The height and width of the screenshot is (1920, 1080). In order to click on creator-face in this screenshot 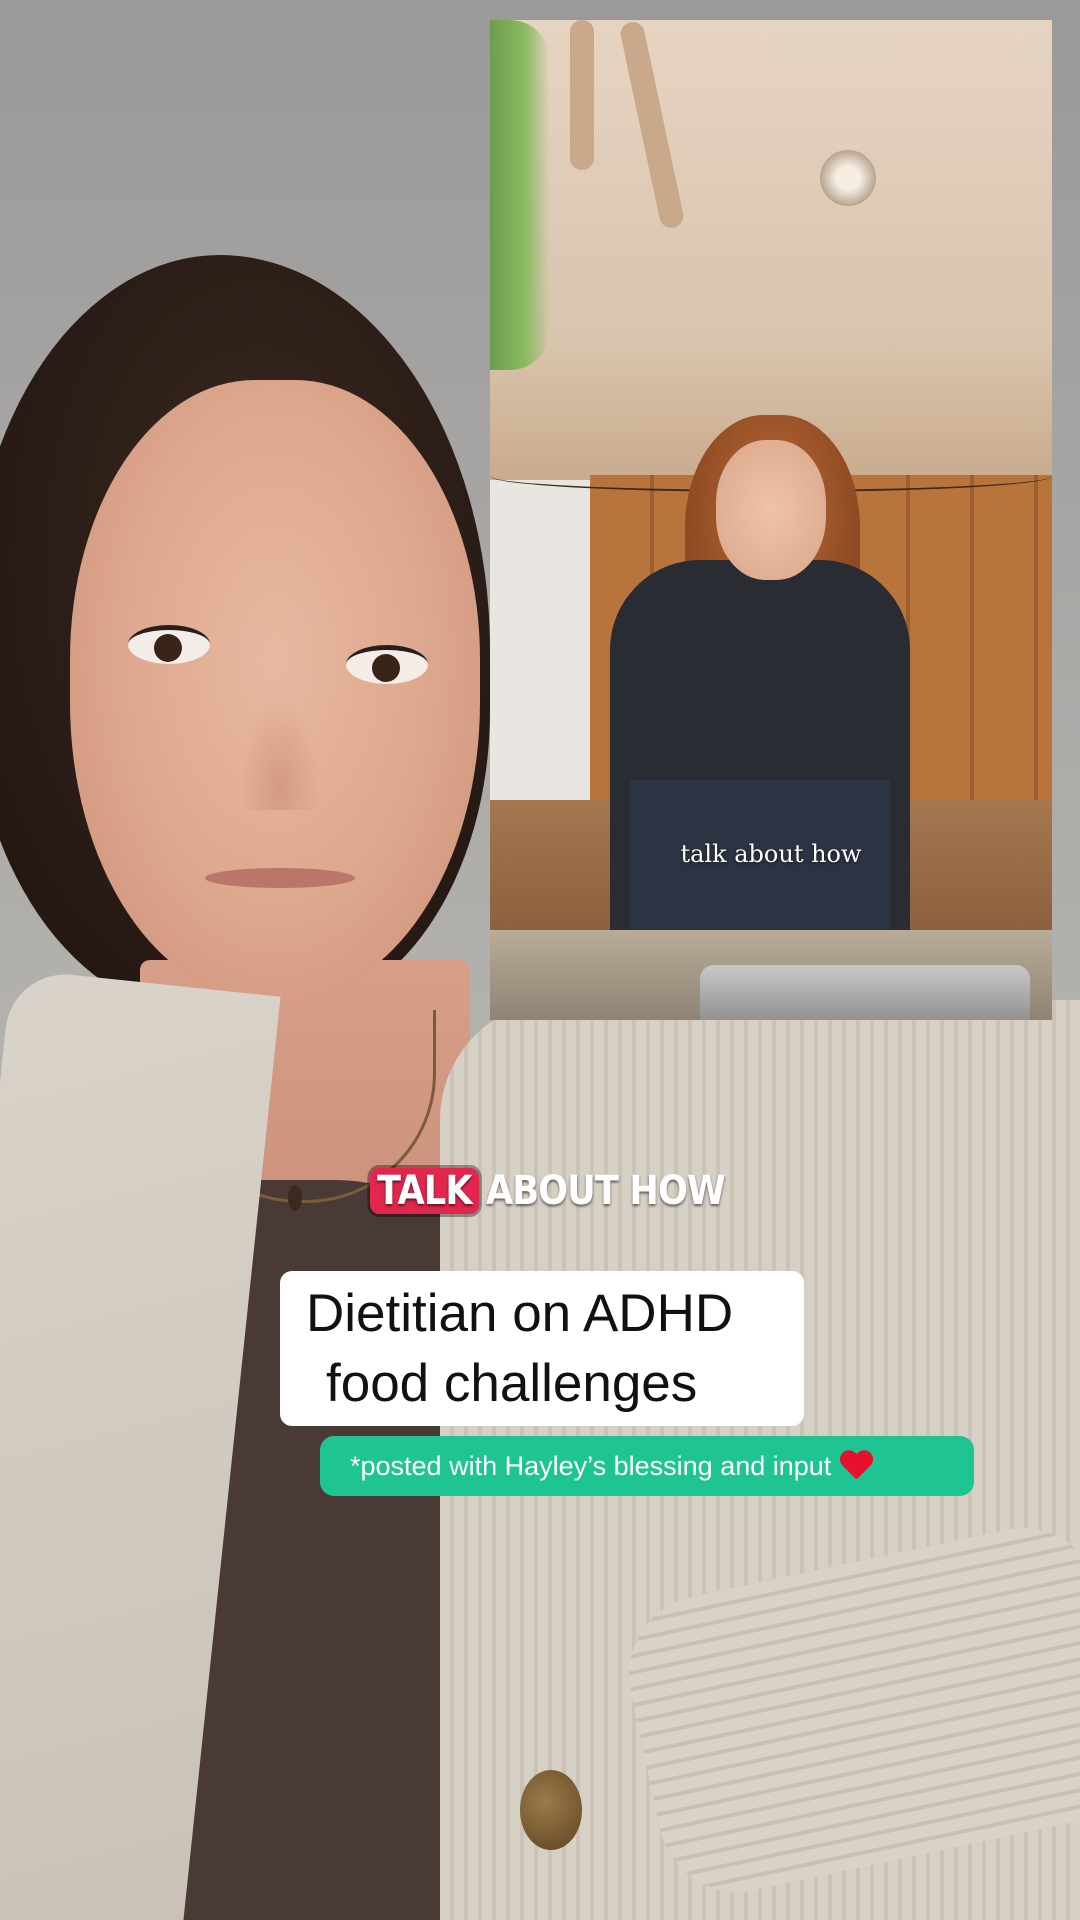, I will do `click(275, 690)`.